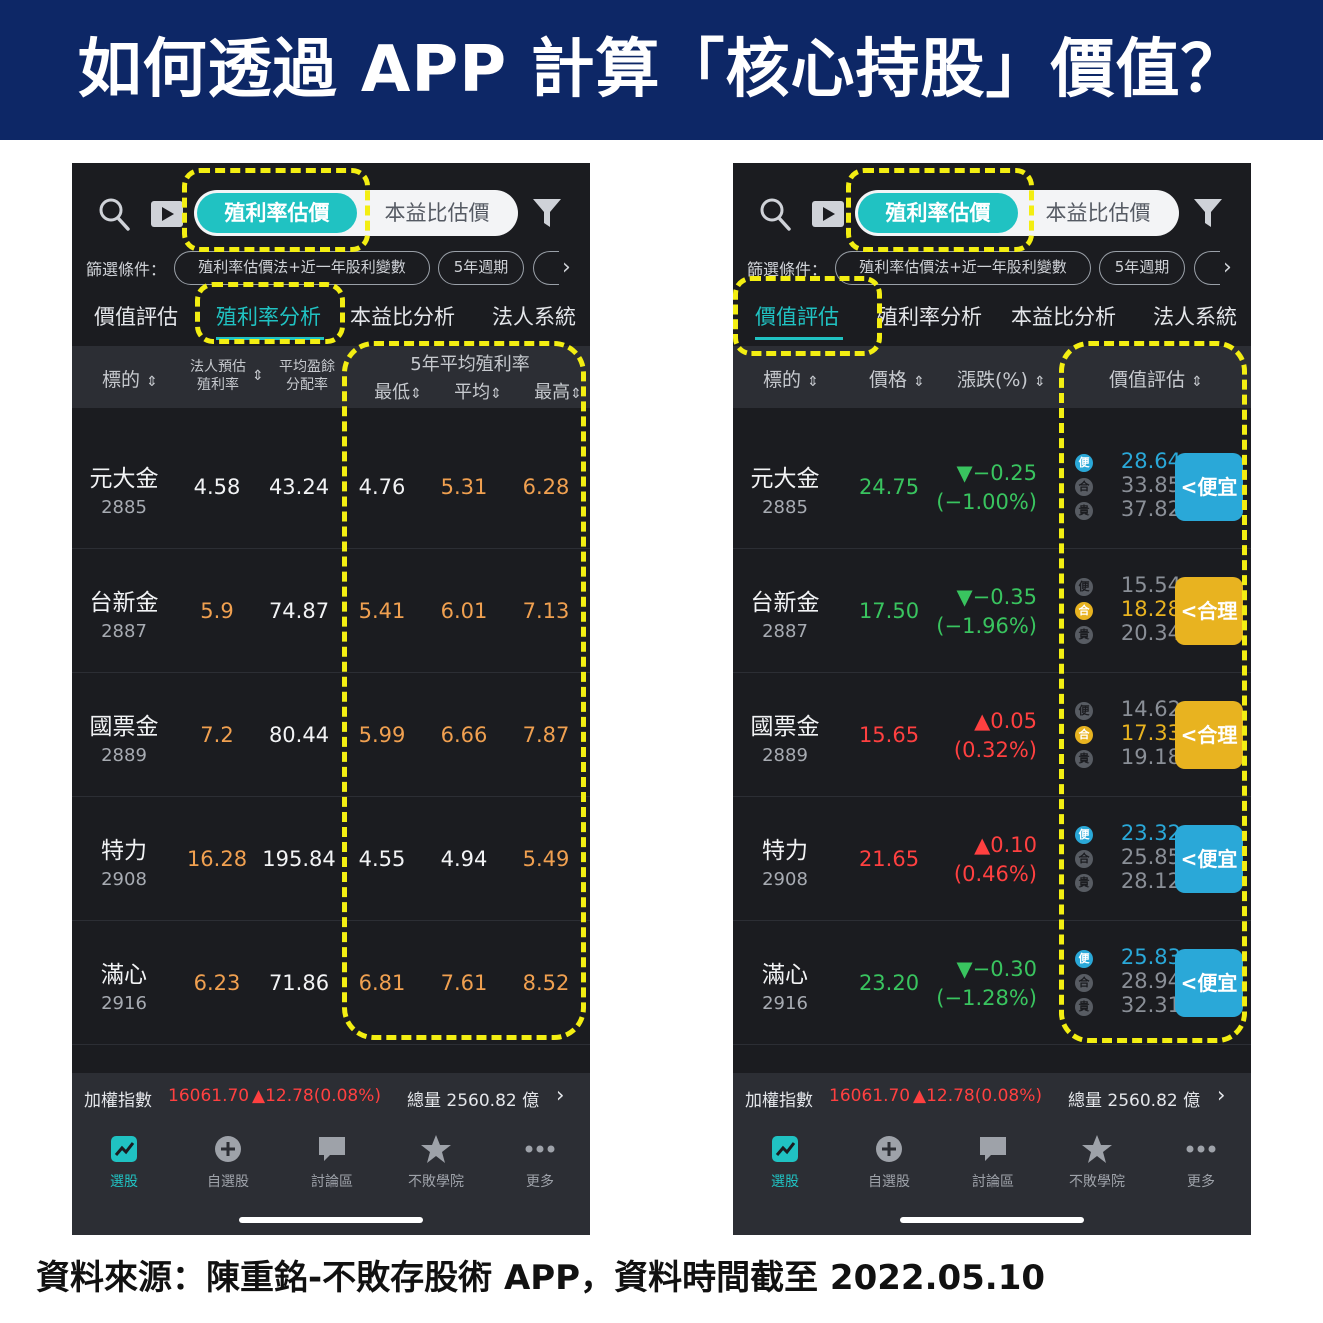  Describe the element at coordinates (929, 316) in the screenshot. I see `tab-yield-analysis: 殖利率分析` at that location.